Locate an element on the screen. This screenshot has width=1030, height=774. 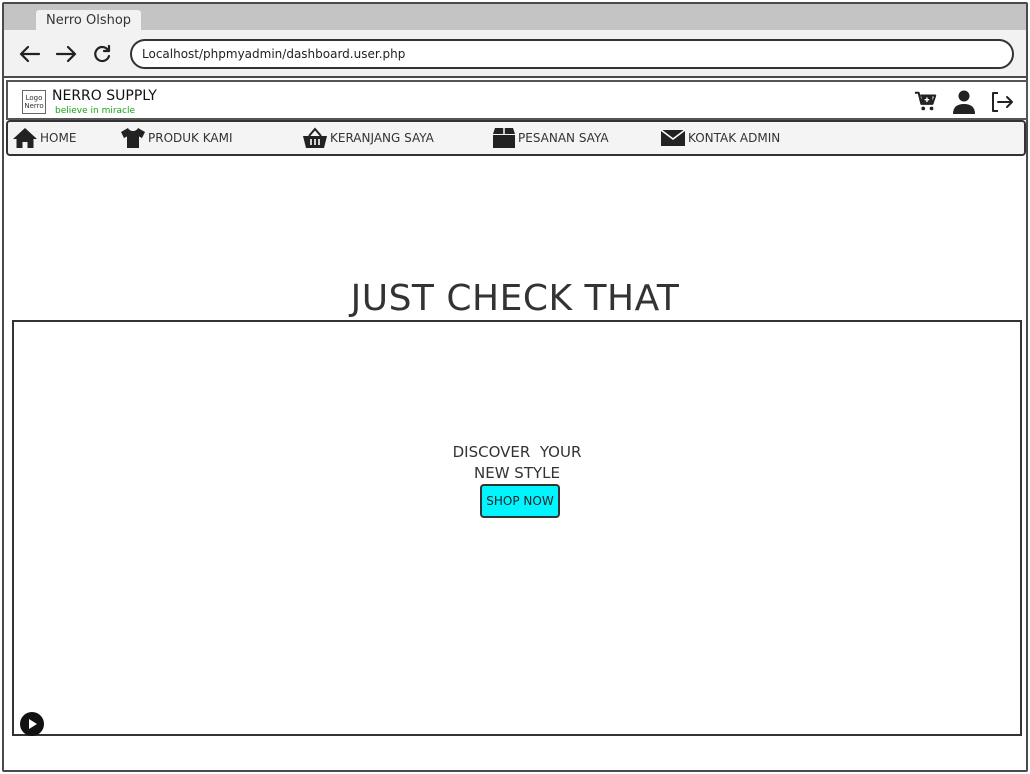
reload-icon is located at coordinates (102, 54).